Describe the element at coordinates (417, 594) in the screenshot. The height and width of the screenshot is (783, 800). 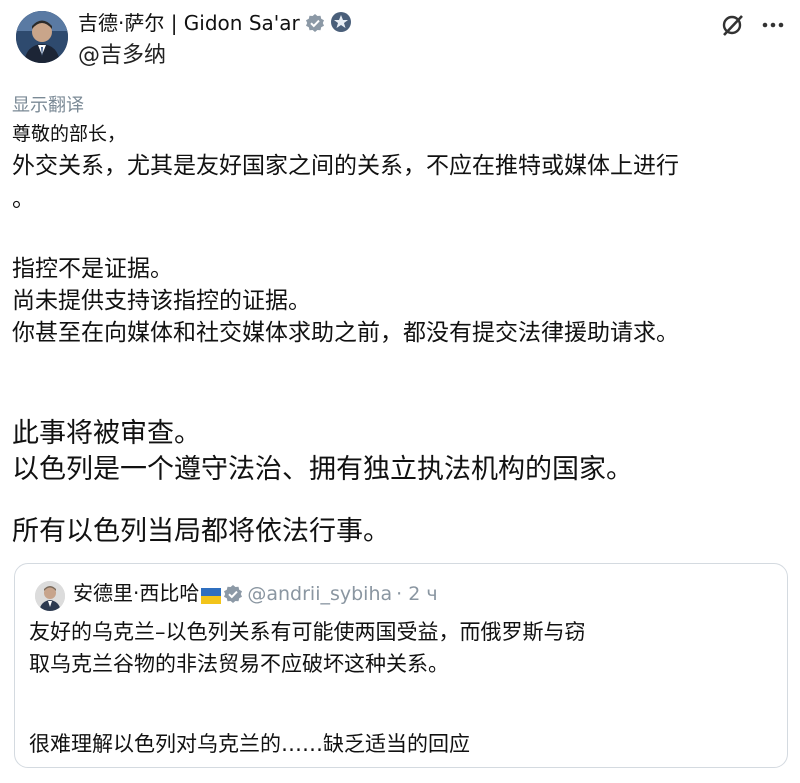
I see `quoted-tweet-time: · 2 ч` at that location.